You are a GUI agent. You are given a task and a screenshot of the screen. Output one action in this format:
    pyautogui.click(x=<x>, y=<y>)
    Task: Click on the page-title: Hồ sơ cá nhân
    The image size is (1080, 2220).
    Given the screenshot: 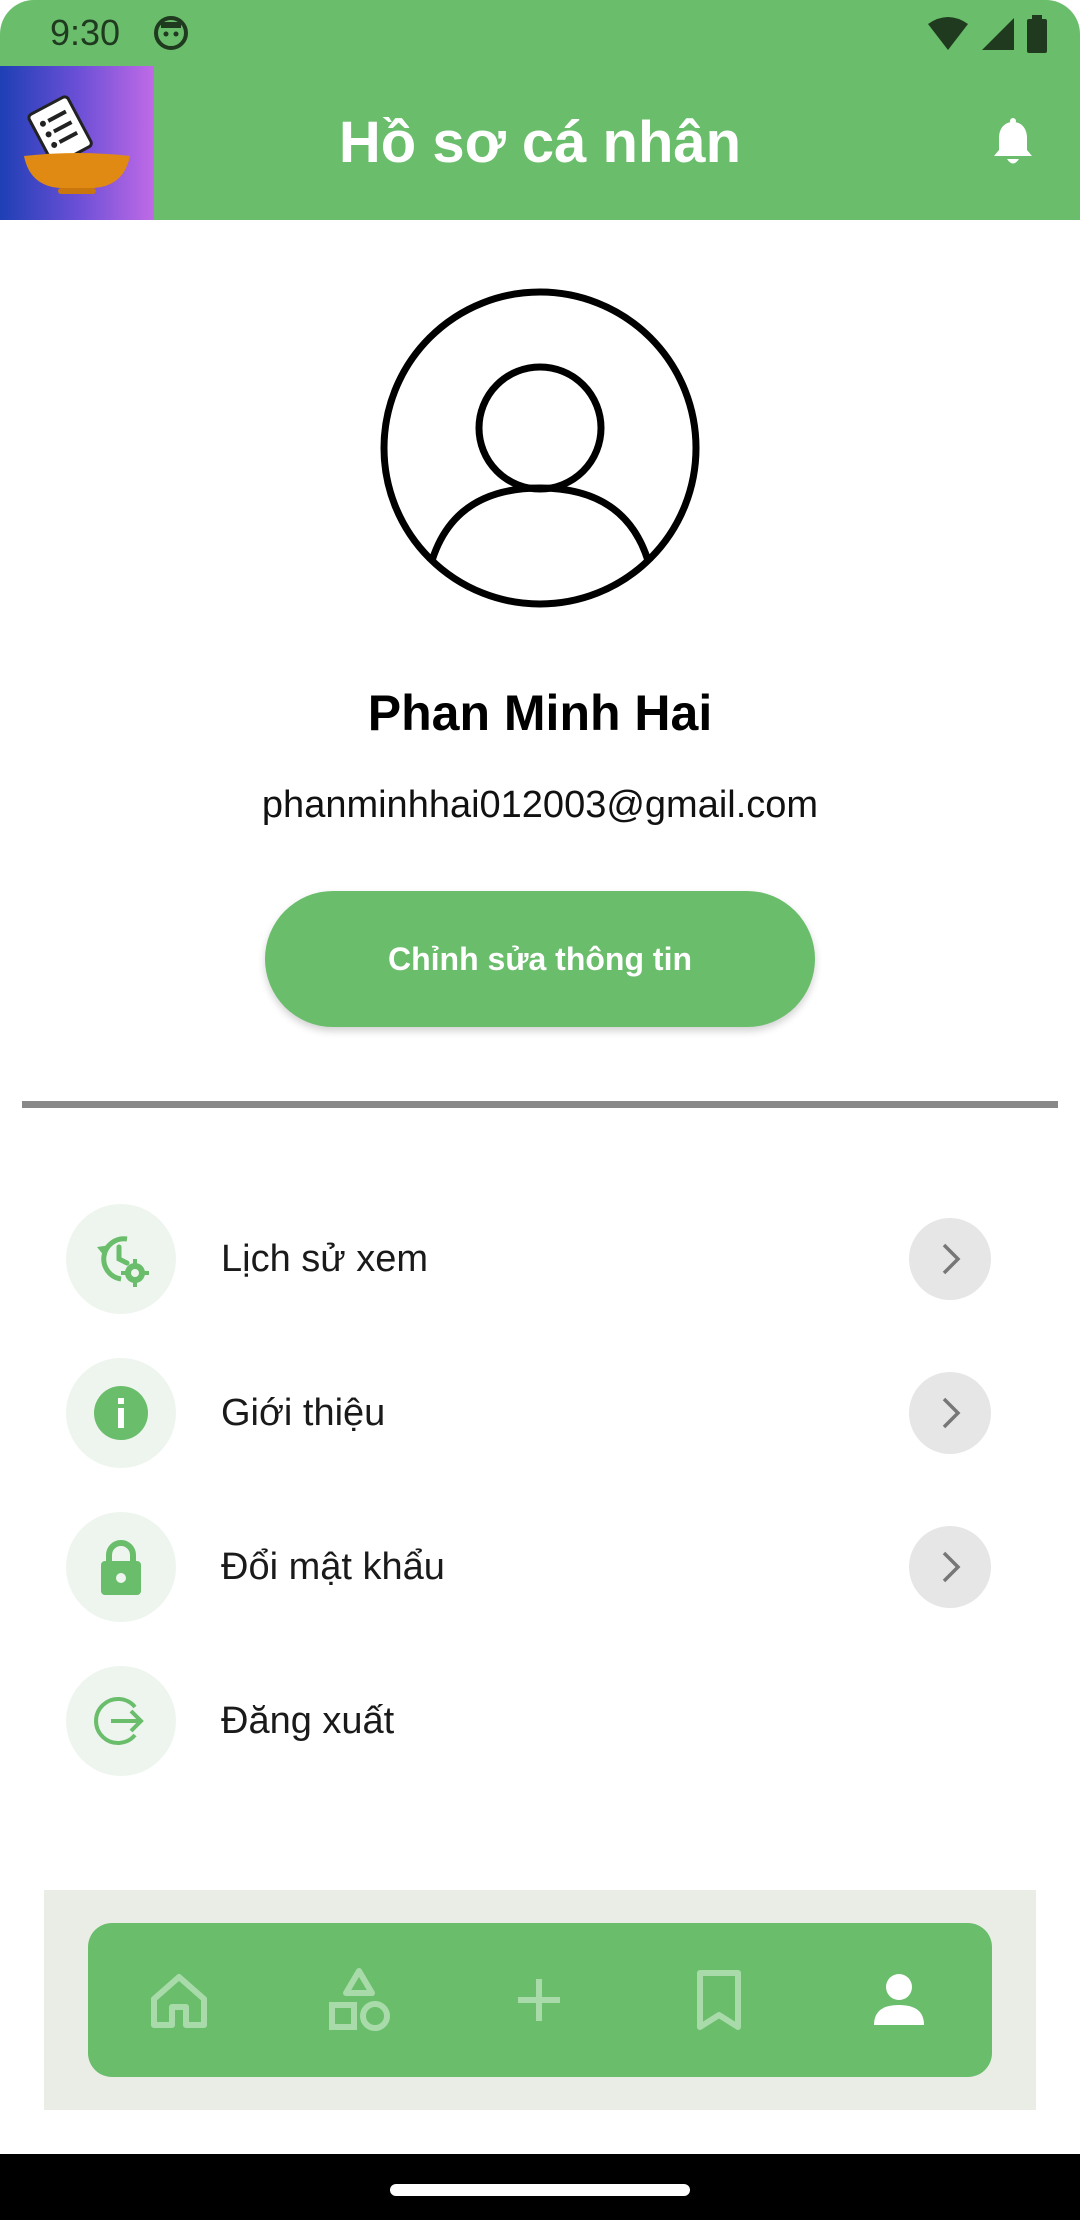 What is the action you would take?
    pyautogui.click(x=540, y=142)
    